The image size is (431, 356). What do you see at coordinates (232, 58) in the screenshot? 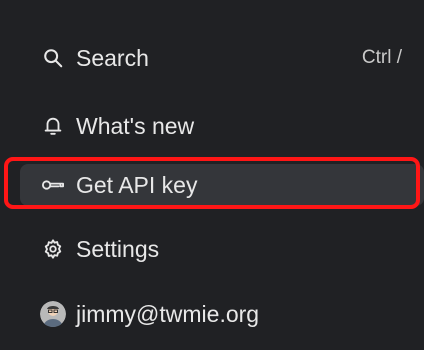
I see `menu-item-search: Search Ctrl /` at bounding box center [232, 58].